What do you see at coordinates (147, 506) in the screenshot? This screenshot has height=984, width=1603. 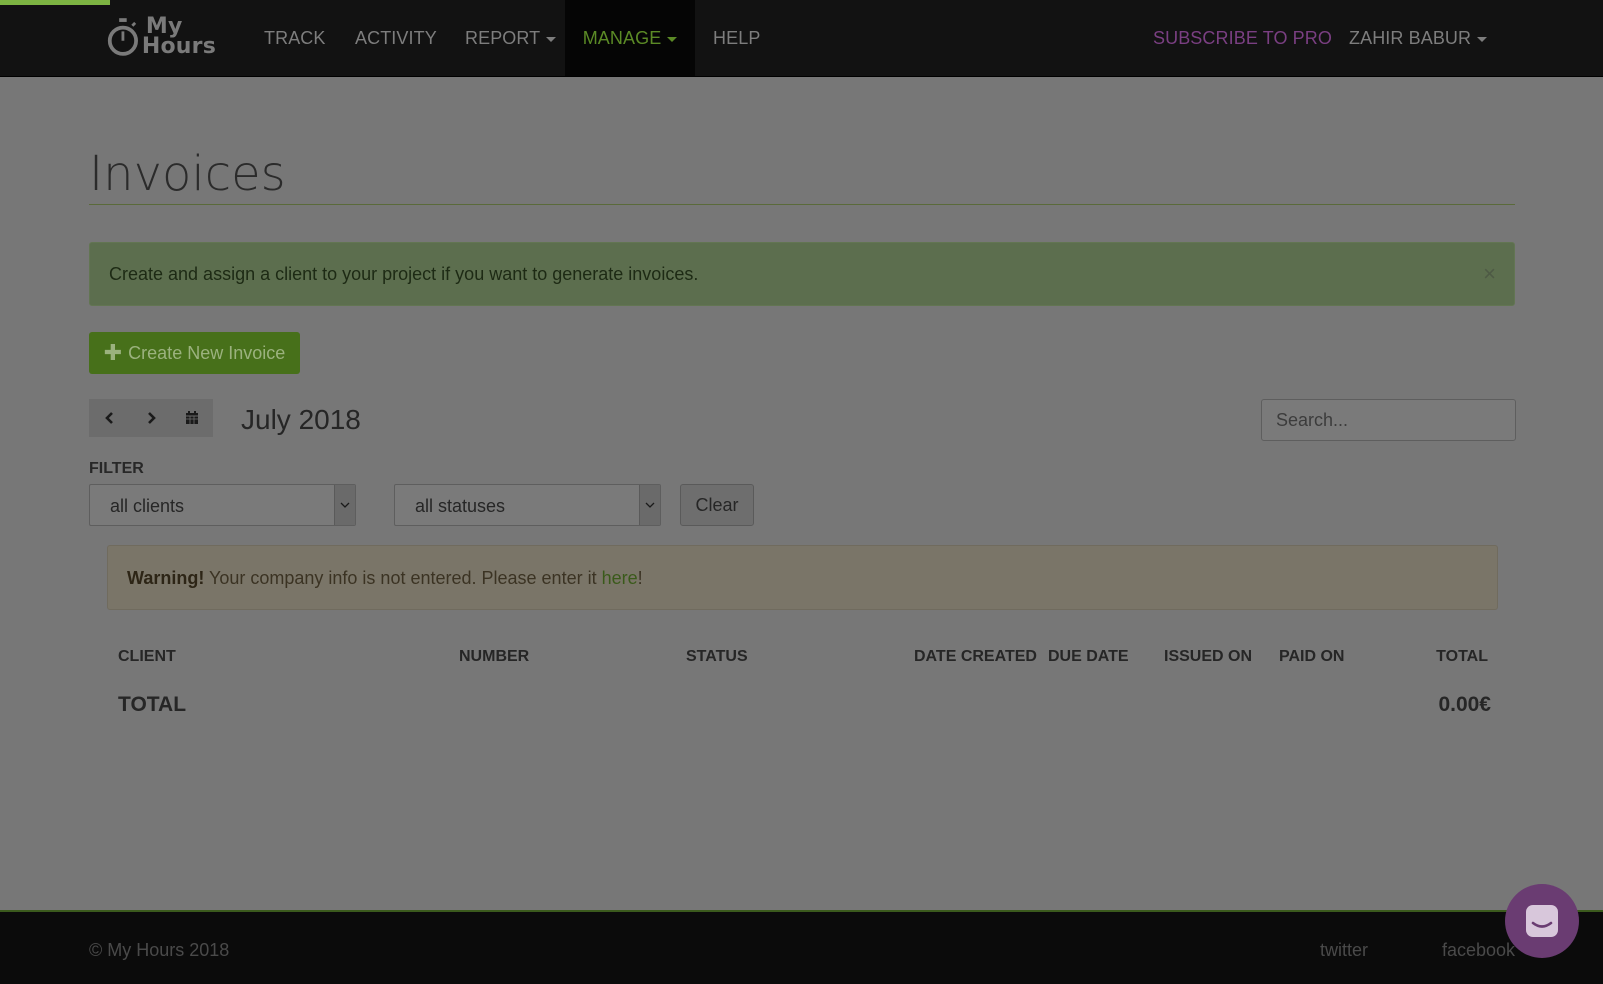 I see `client-filter-value: all clients` at bounding box center [147, 506].